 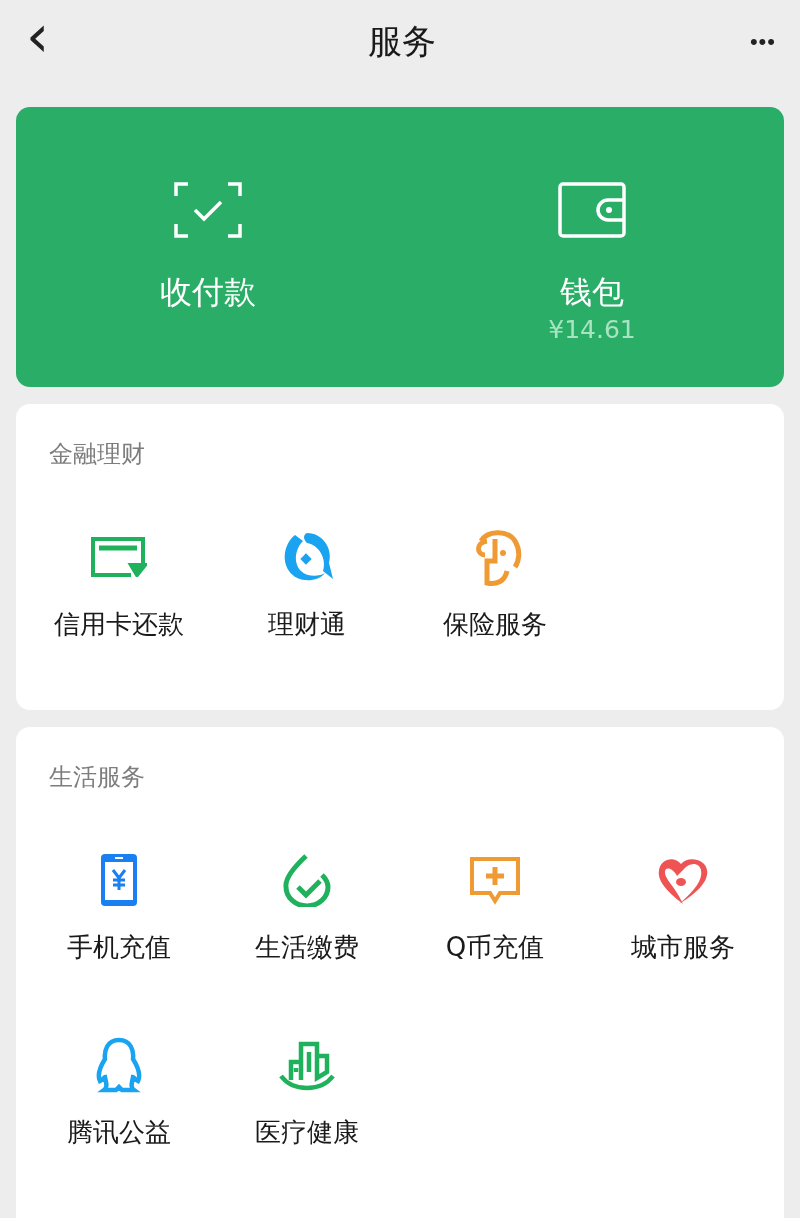 I want to click on service-label: 城市服务, so click(x=683, y=947).